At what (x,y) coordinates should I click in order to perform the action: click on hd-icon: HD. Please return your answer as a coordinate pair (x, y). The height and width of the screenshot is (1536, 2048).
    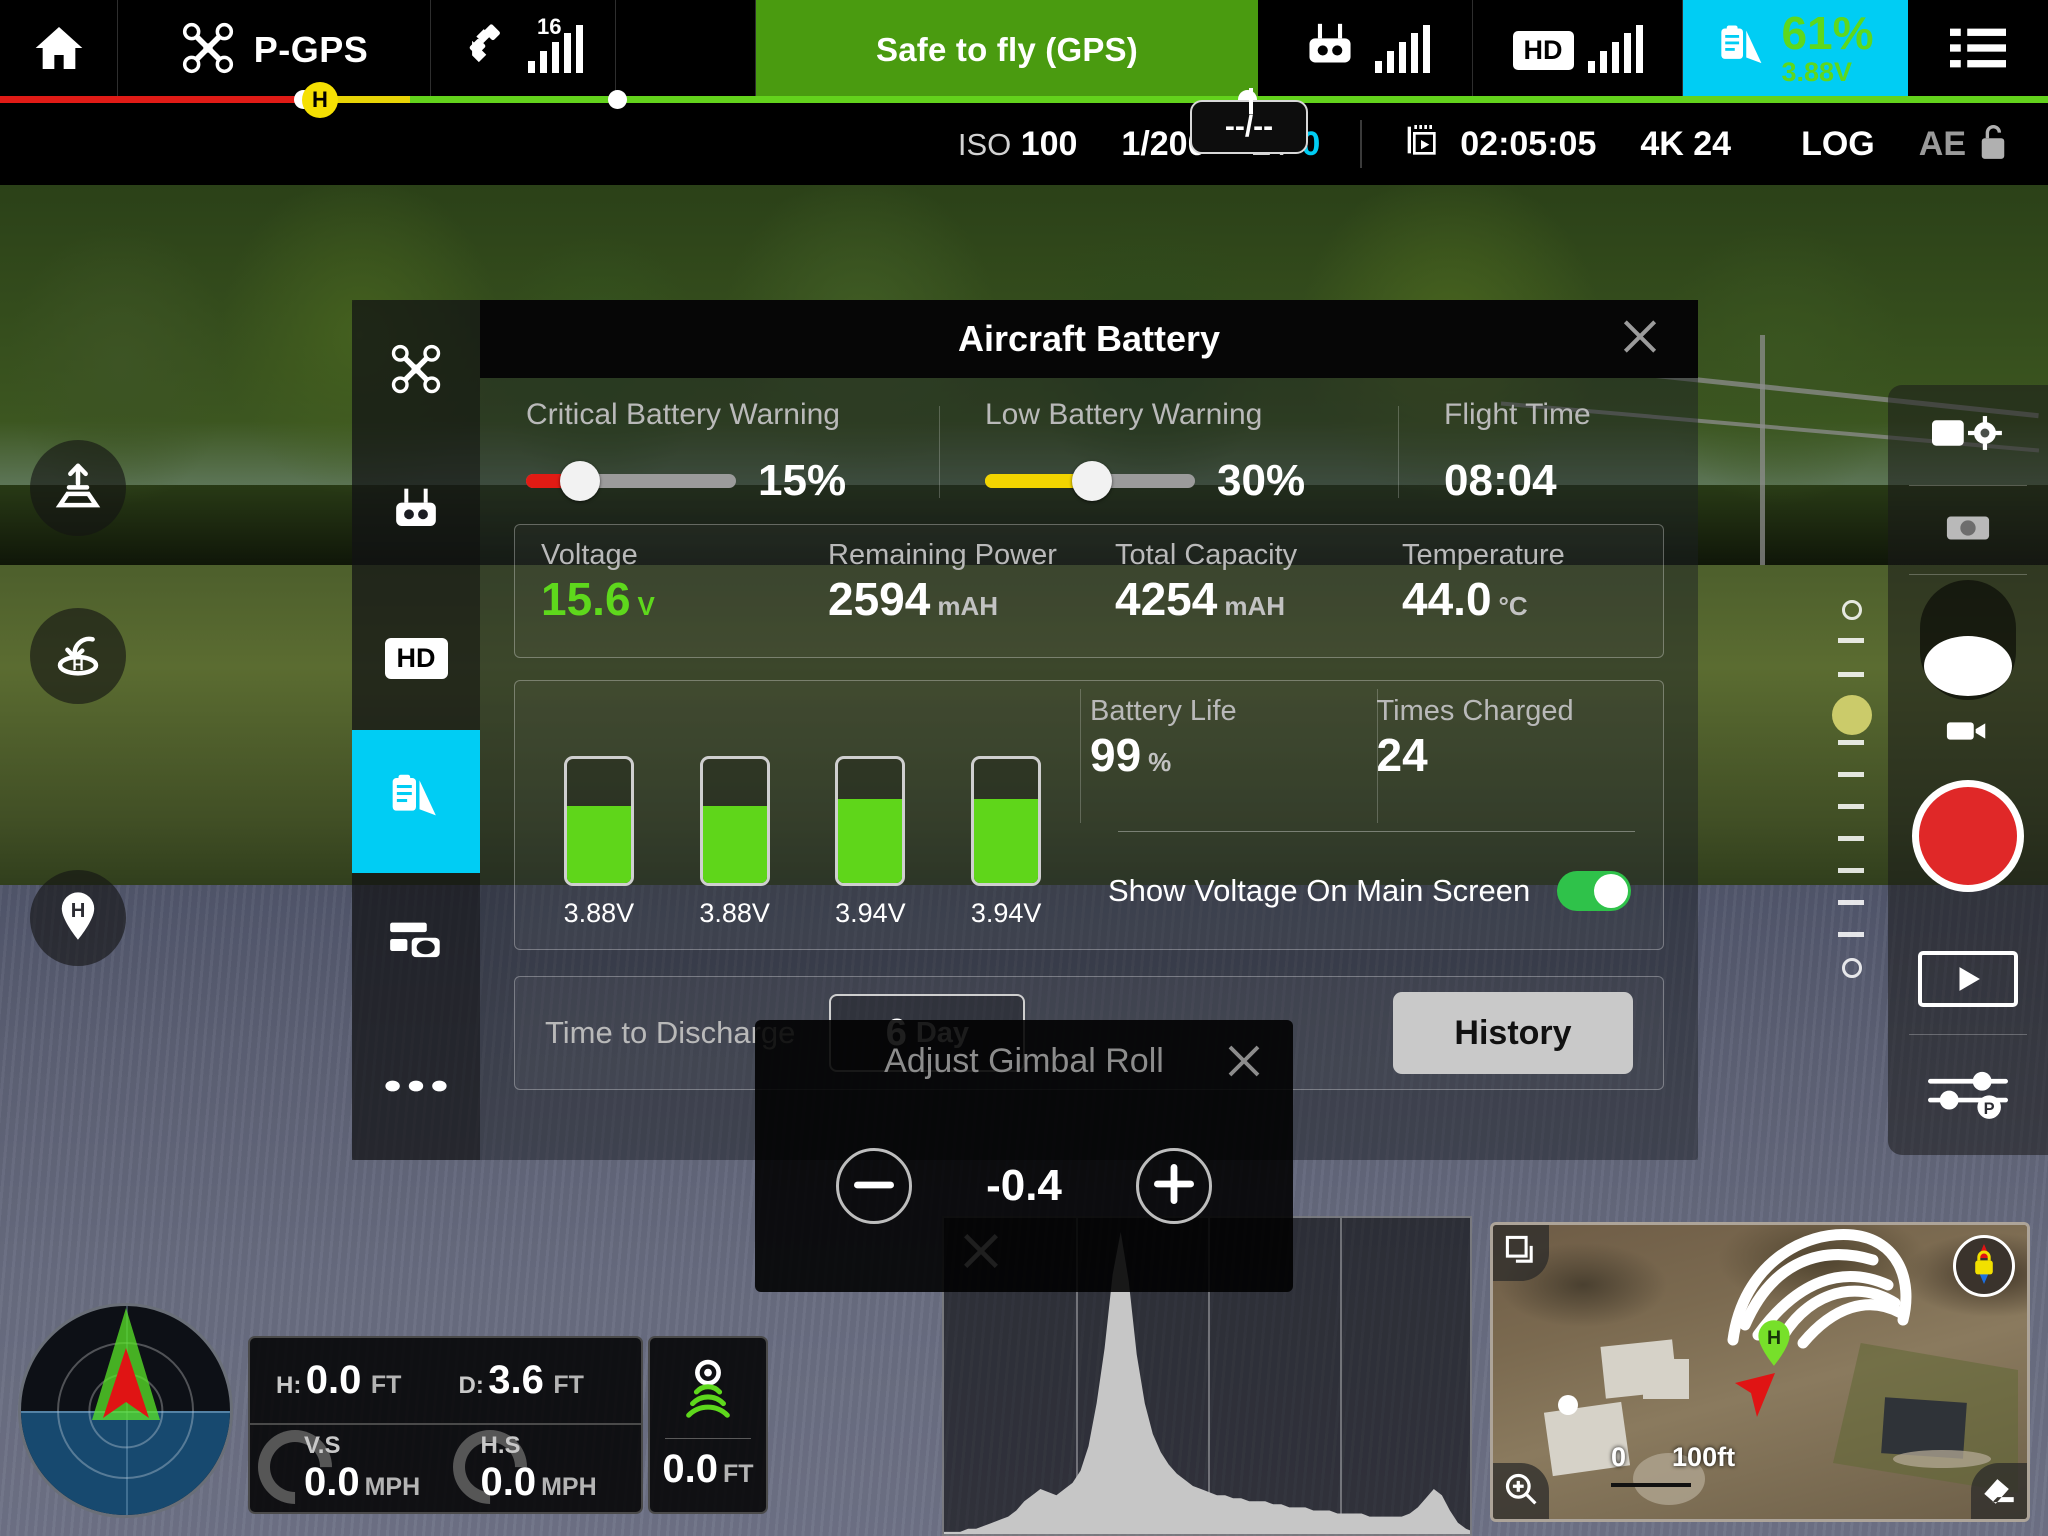
    Looking at the image, I should click on (416, 658).